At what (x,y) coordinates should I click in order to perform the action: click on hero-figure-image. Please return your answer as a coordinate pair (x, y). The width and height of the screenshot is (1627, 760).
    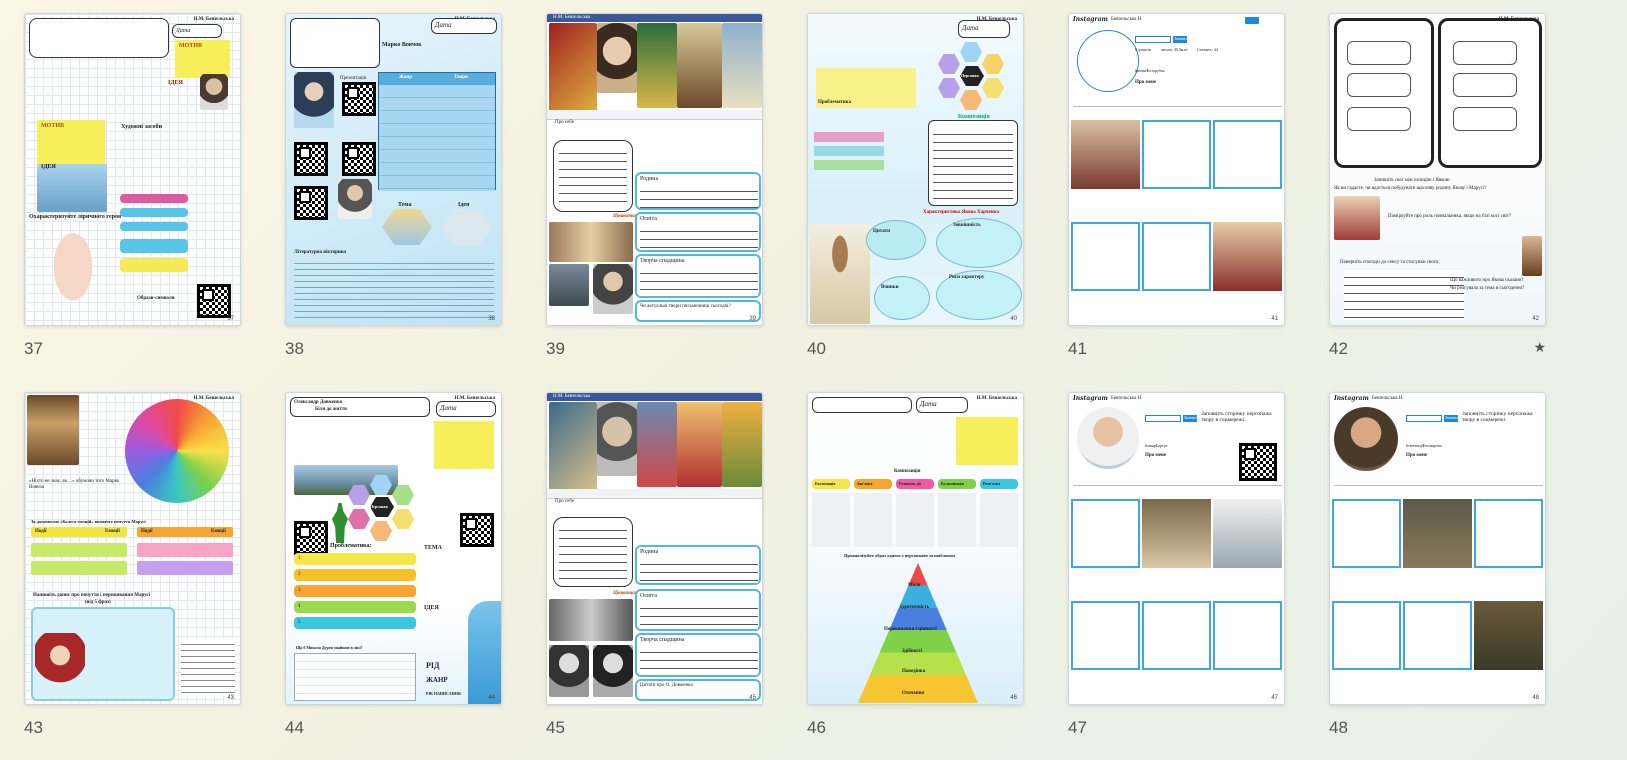
    Looking at the image, I should click on (840, 274).